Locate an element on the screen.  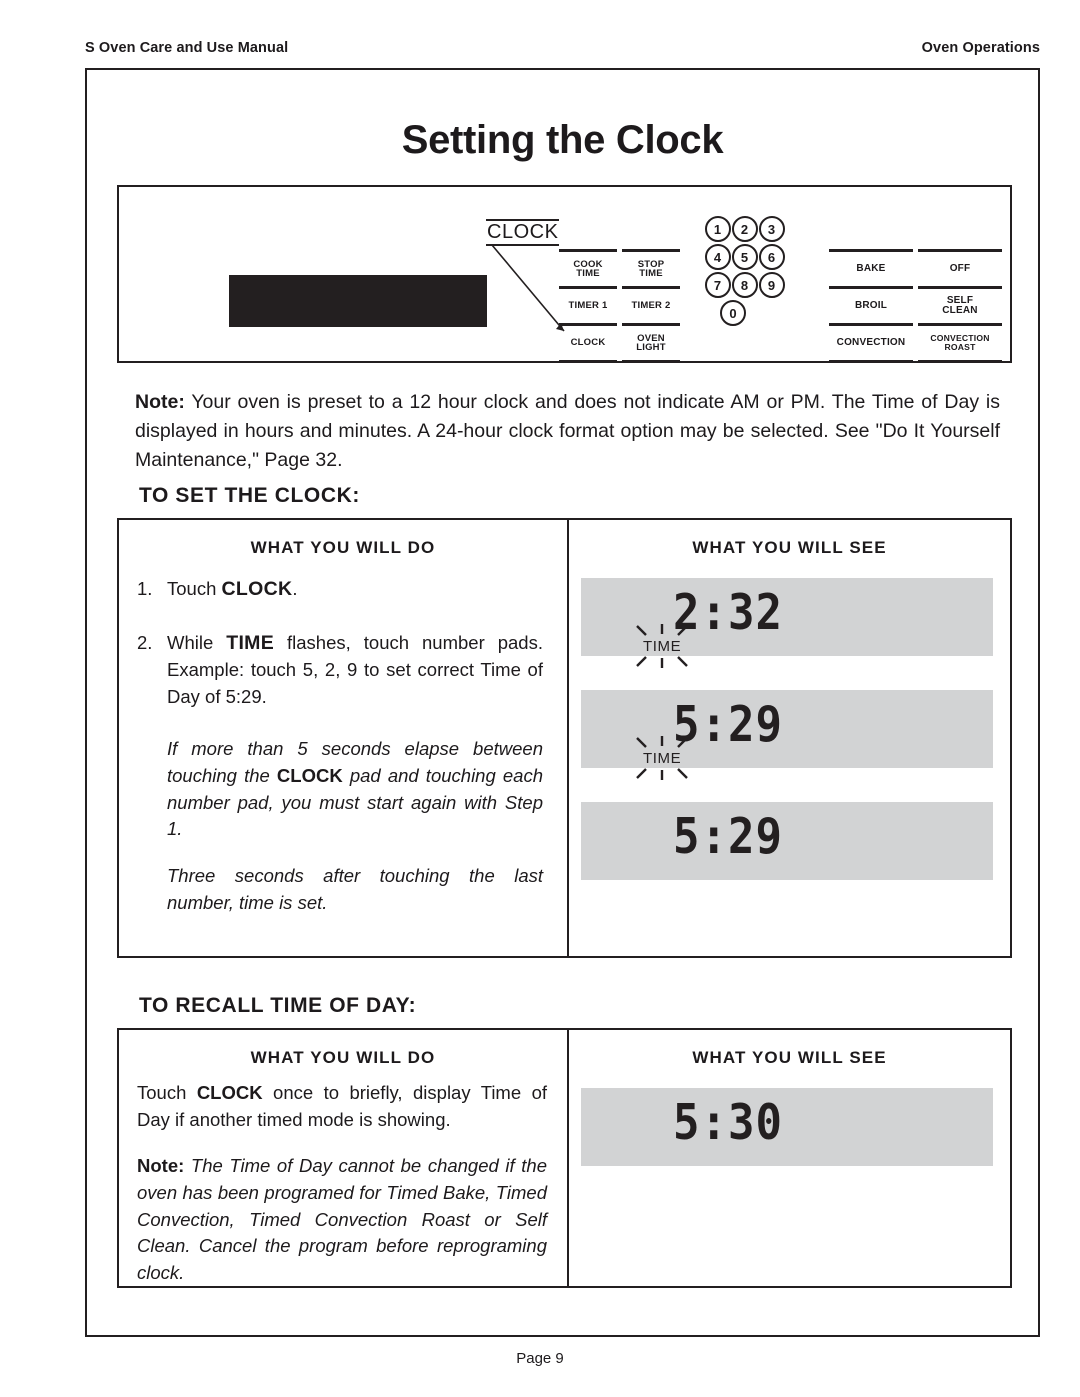
numpad-key-1: 1 is located at coordinates (717, 229).